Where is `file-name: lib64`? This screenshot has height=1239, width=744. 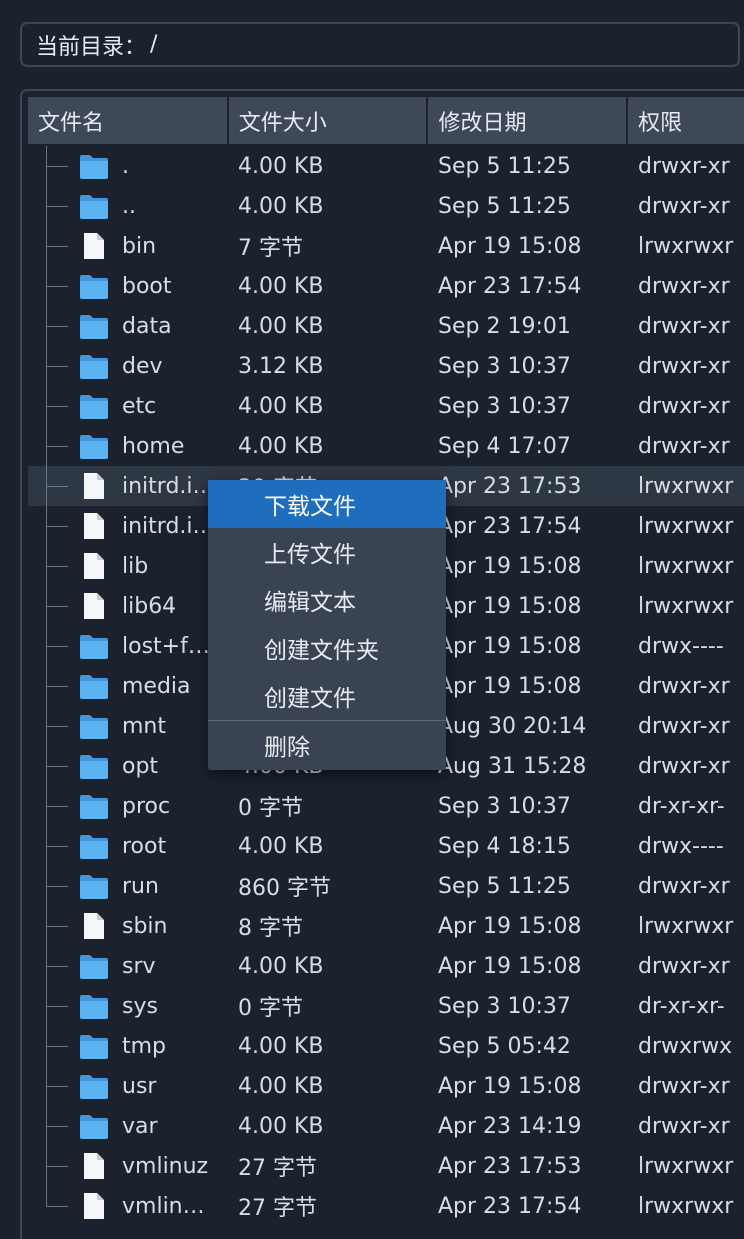
file-name: lib64 is located at coordinates (149, 606).